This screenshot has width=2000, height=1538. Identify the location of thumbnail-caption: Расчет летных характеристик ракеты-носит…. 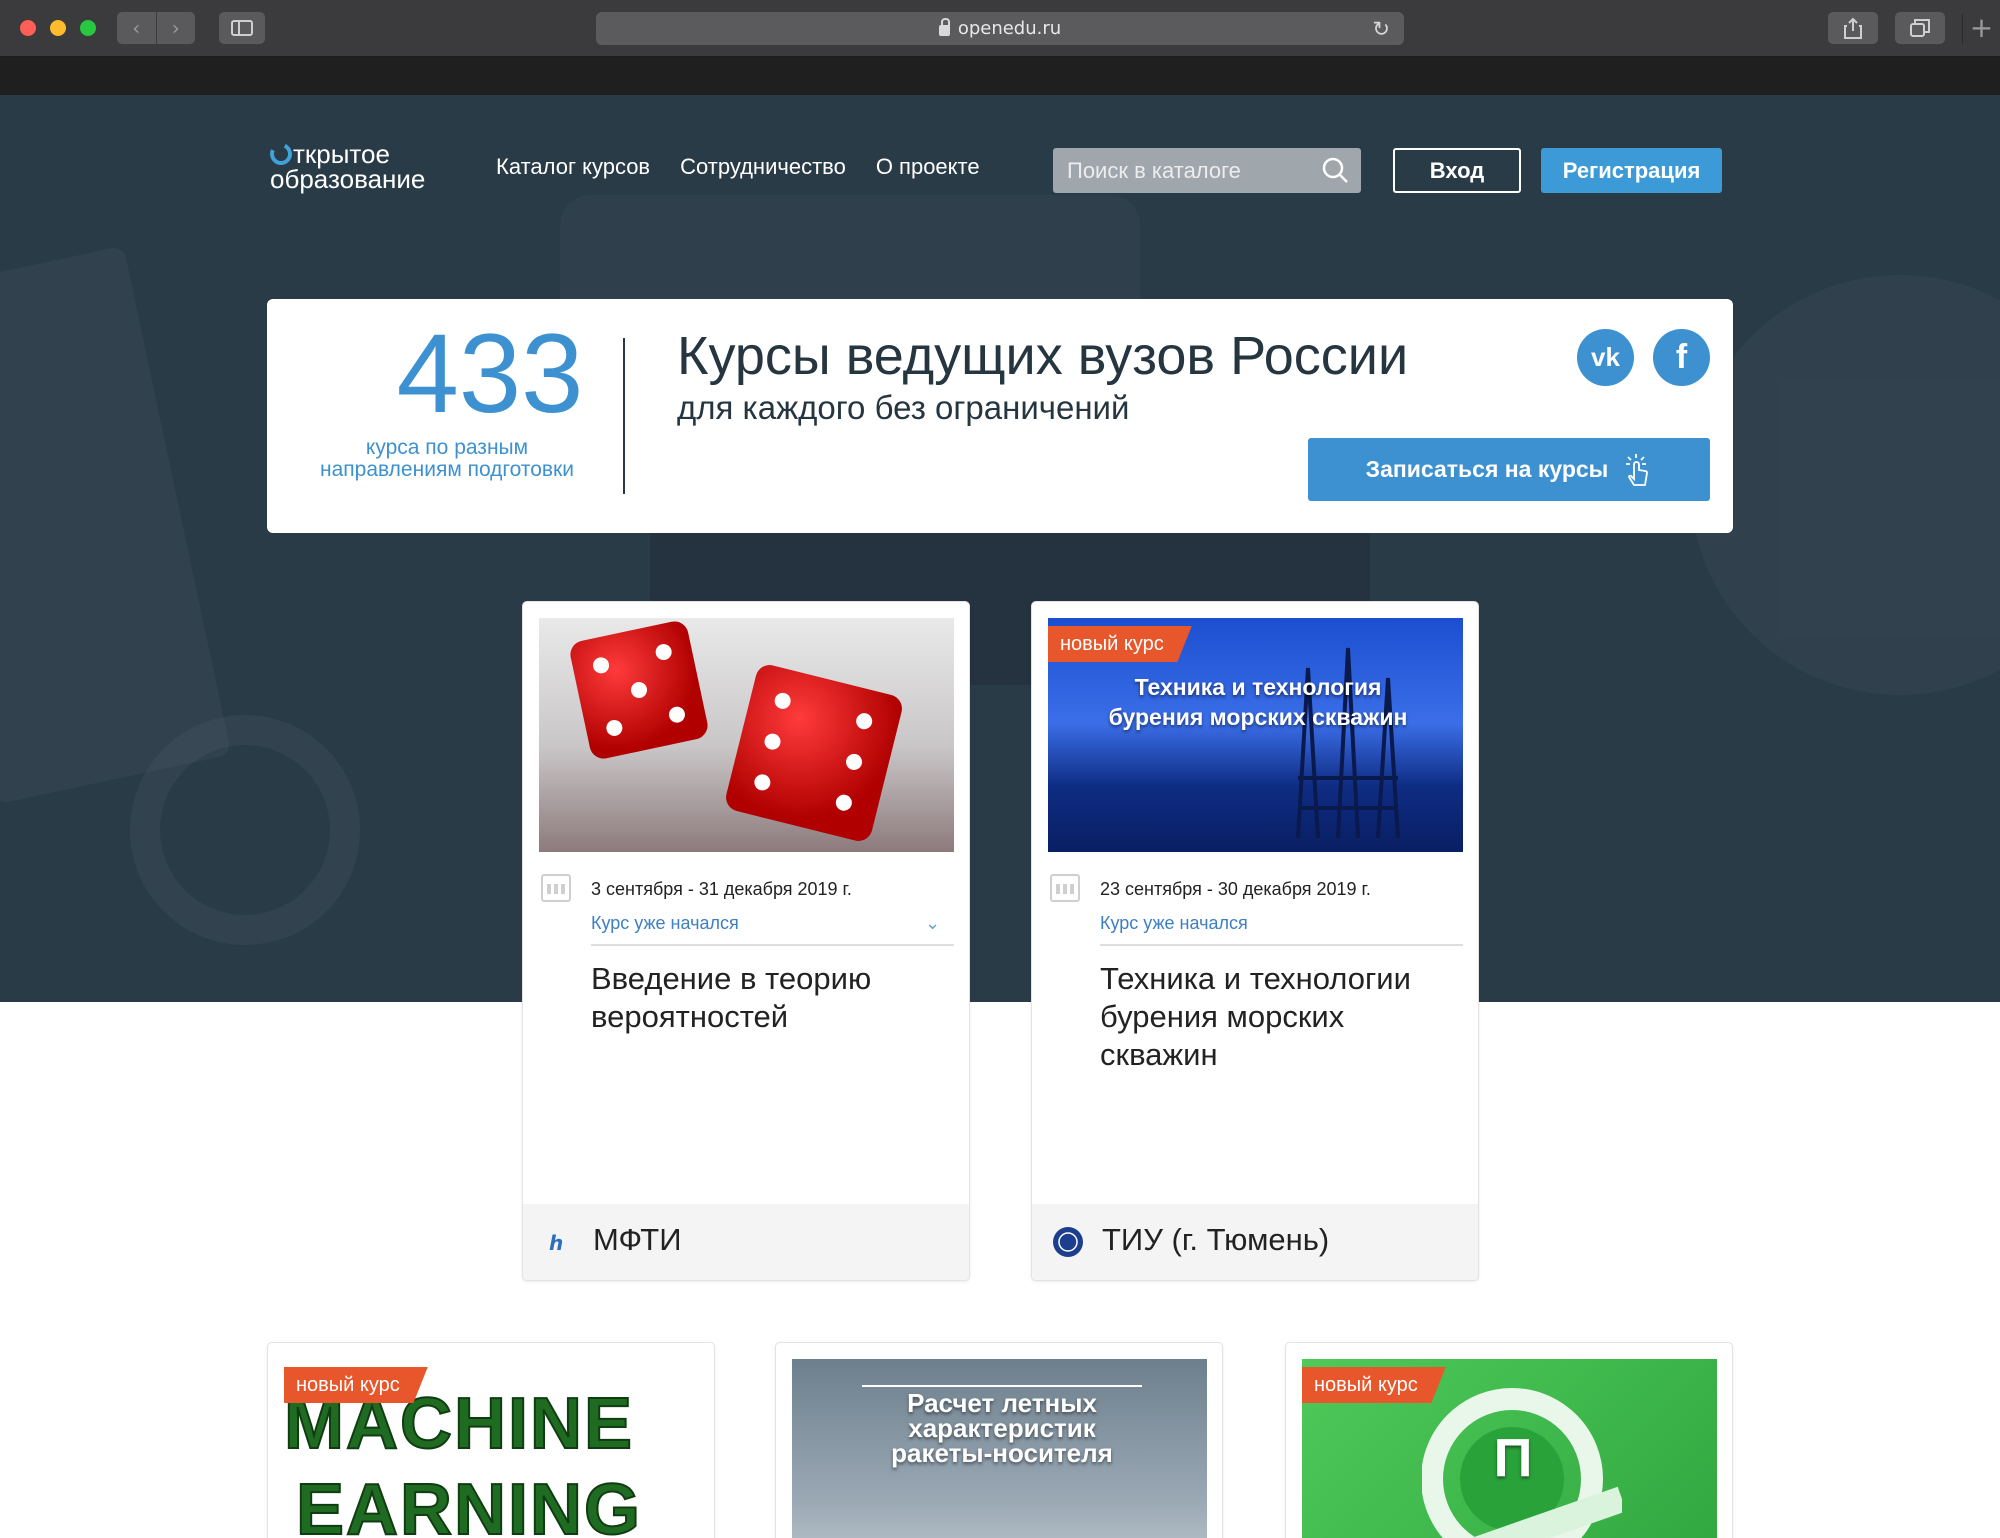
(1002, 1425).